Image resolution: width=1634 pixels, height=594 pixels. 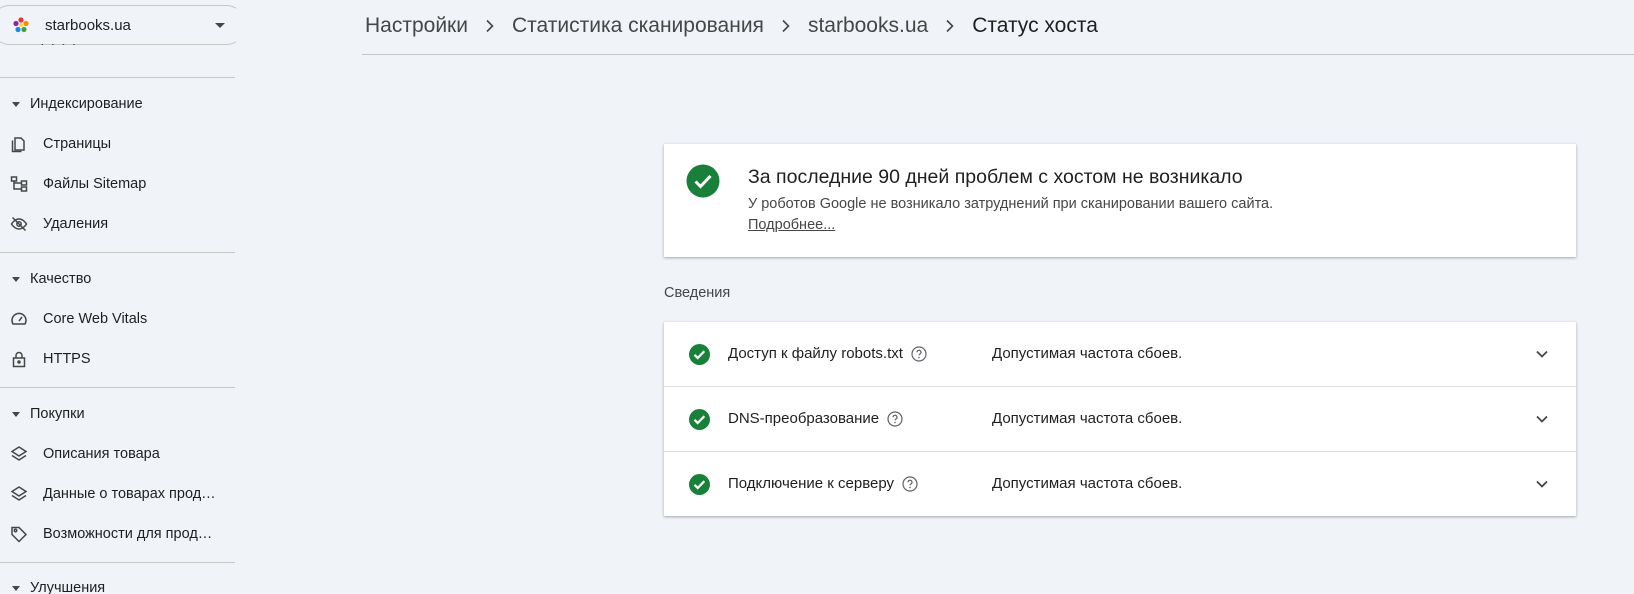 What do you see at coordinates (638, 26) in the screenshot?
I see `breadcrumb-crawl-stats: Статистика сканирования` at bounding box center [638, 26].